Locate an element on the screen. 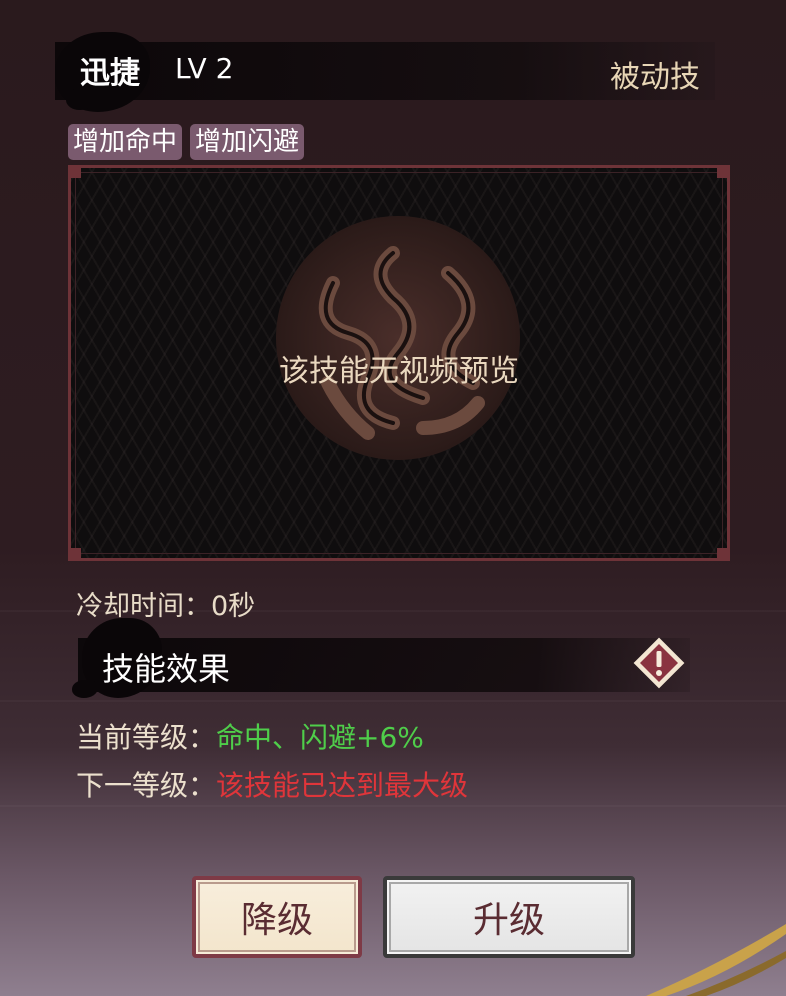 This screenshot has height=996, width=786. downgrade-button-label: 降级 is located at coordinates (276, 920).